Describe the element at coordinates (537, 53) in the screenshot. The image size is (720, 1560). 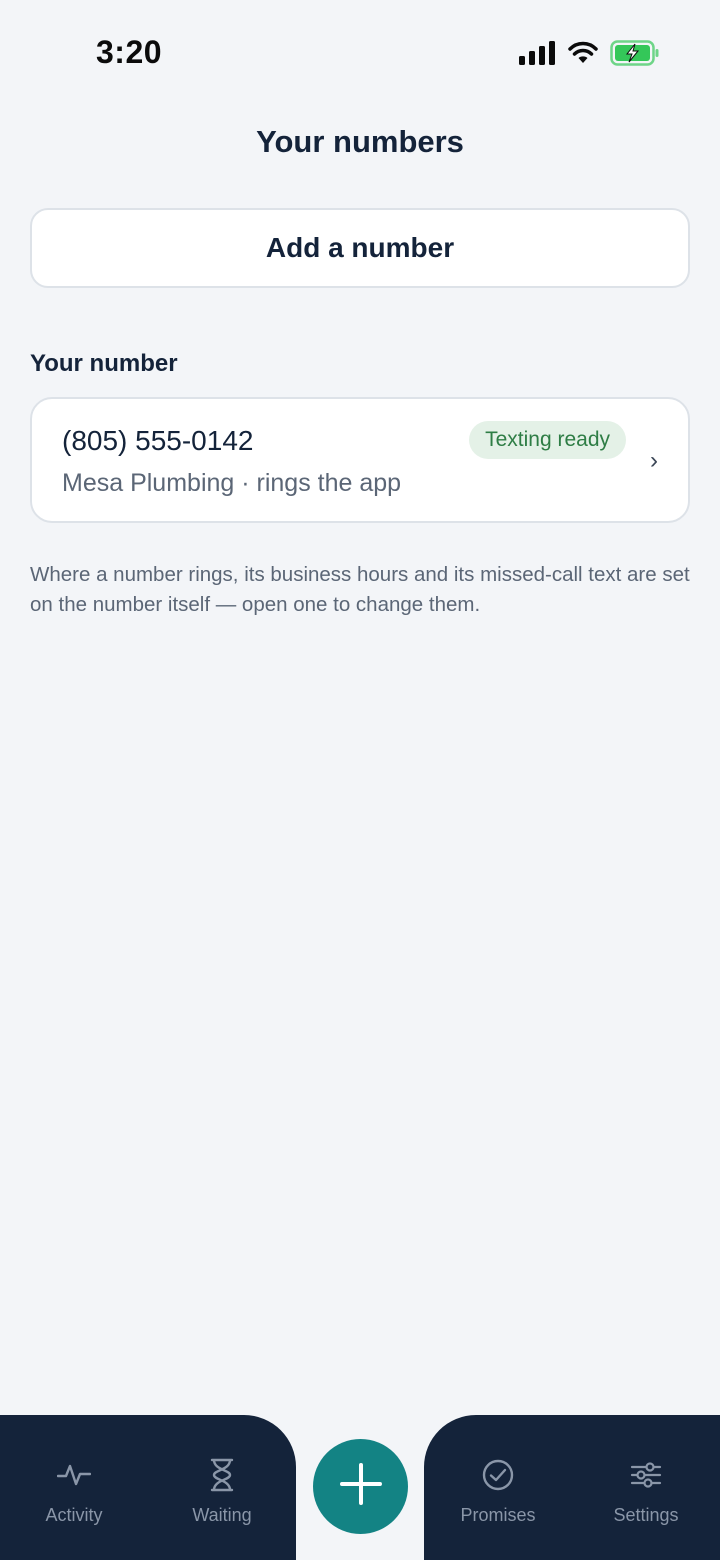
I see `signal-icon` at that location.